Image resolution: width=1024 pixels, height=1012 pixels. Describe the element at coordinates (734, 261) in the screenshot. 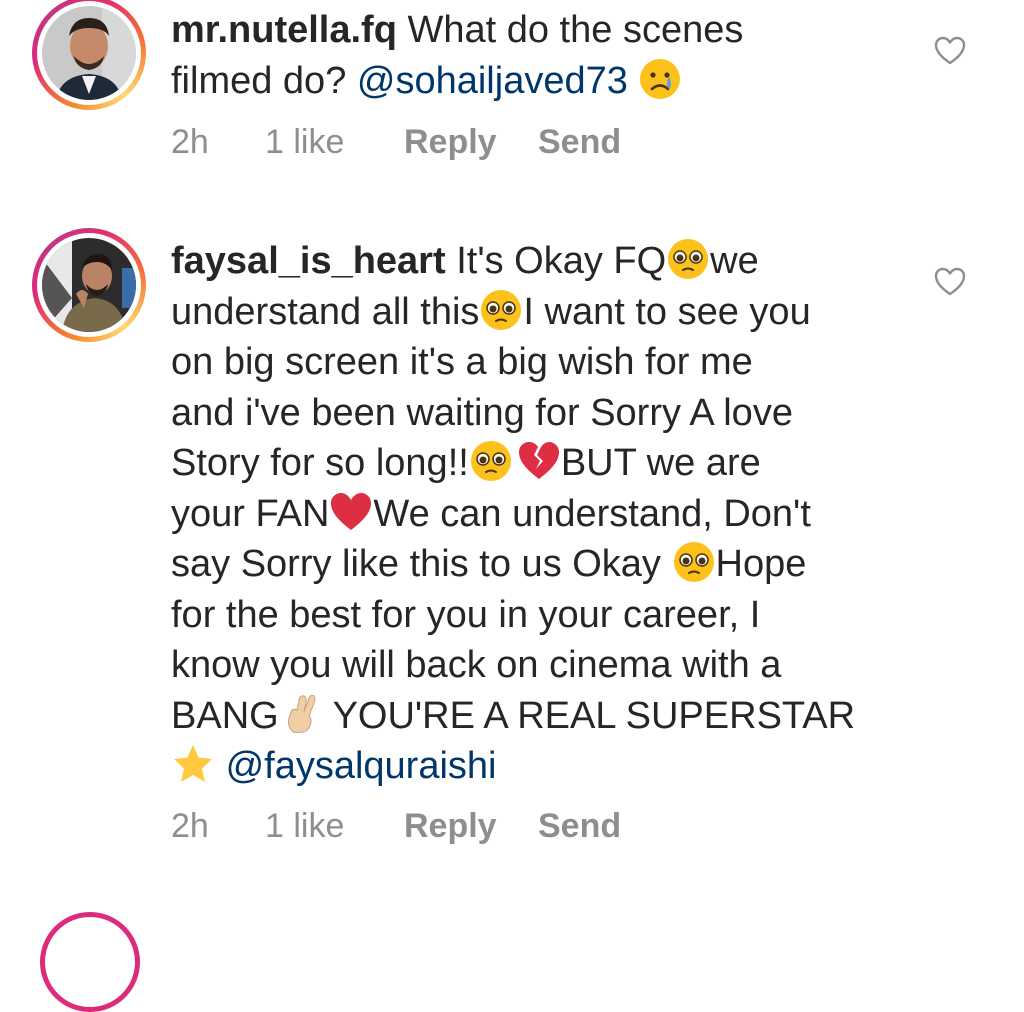

I see `comment-body-line1b: we` at that location.